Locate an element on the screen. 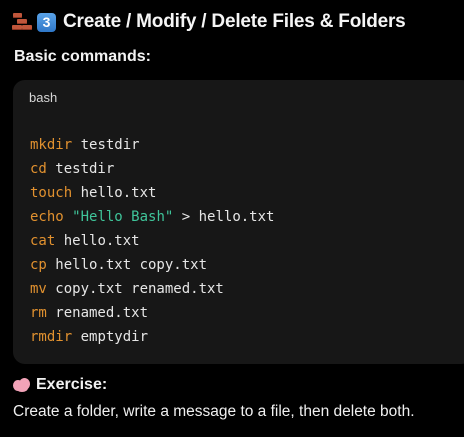 The image size is (464, 437). code-line: echo "Hello Bash" > hello.txt is located at coordinates (152, 217).